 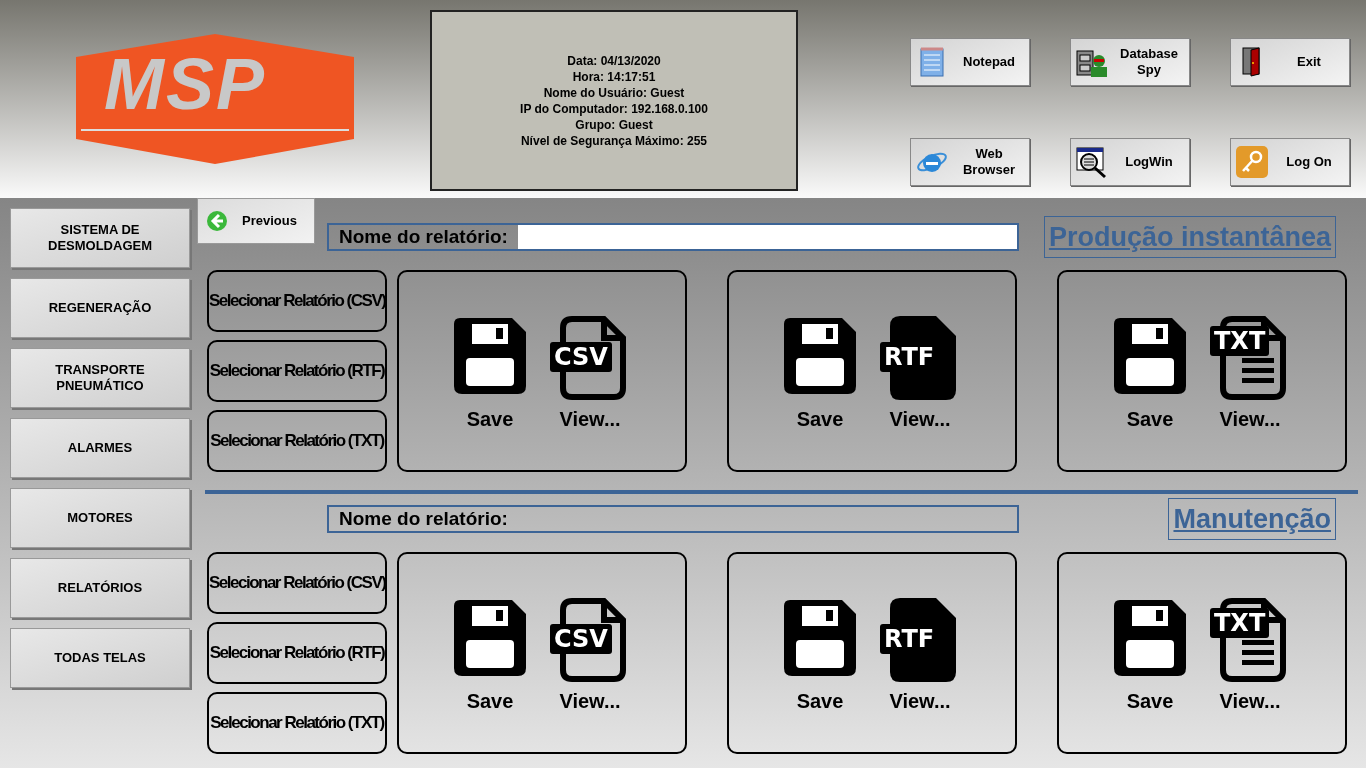 I want to click on toolbar-button: LogWin, so click(x=1130, y=162).